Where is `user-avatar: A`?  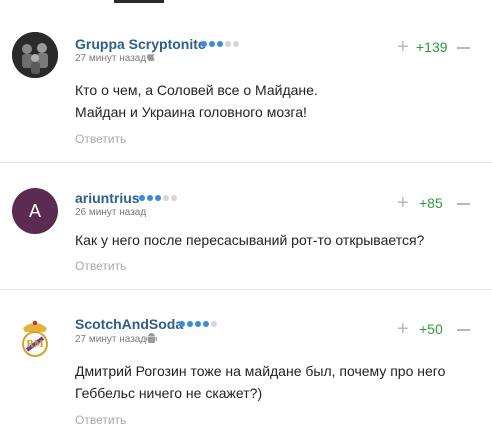
user-avatar: A is located at coordinates (35, 211).